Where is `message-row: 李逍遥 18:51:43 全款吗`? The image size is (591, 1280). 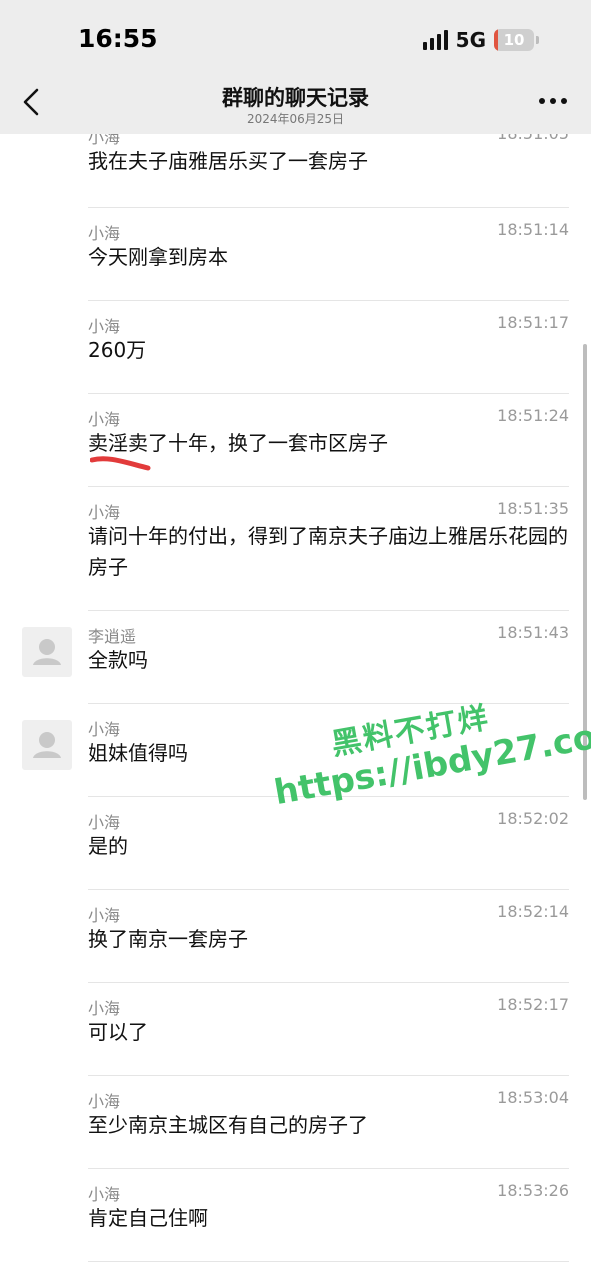
message-row: 李逍遥 18:51:43 全款吗 is located at coordinates (328, 657).